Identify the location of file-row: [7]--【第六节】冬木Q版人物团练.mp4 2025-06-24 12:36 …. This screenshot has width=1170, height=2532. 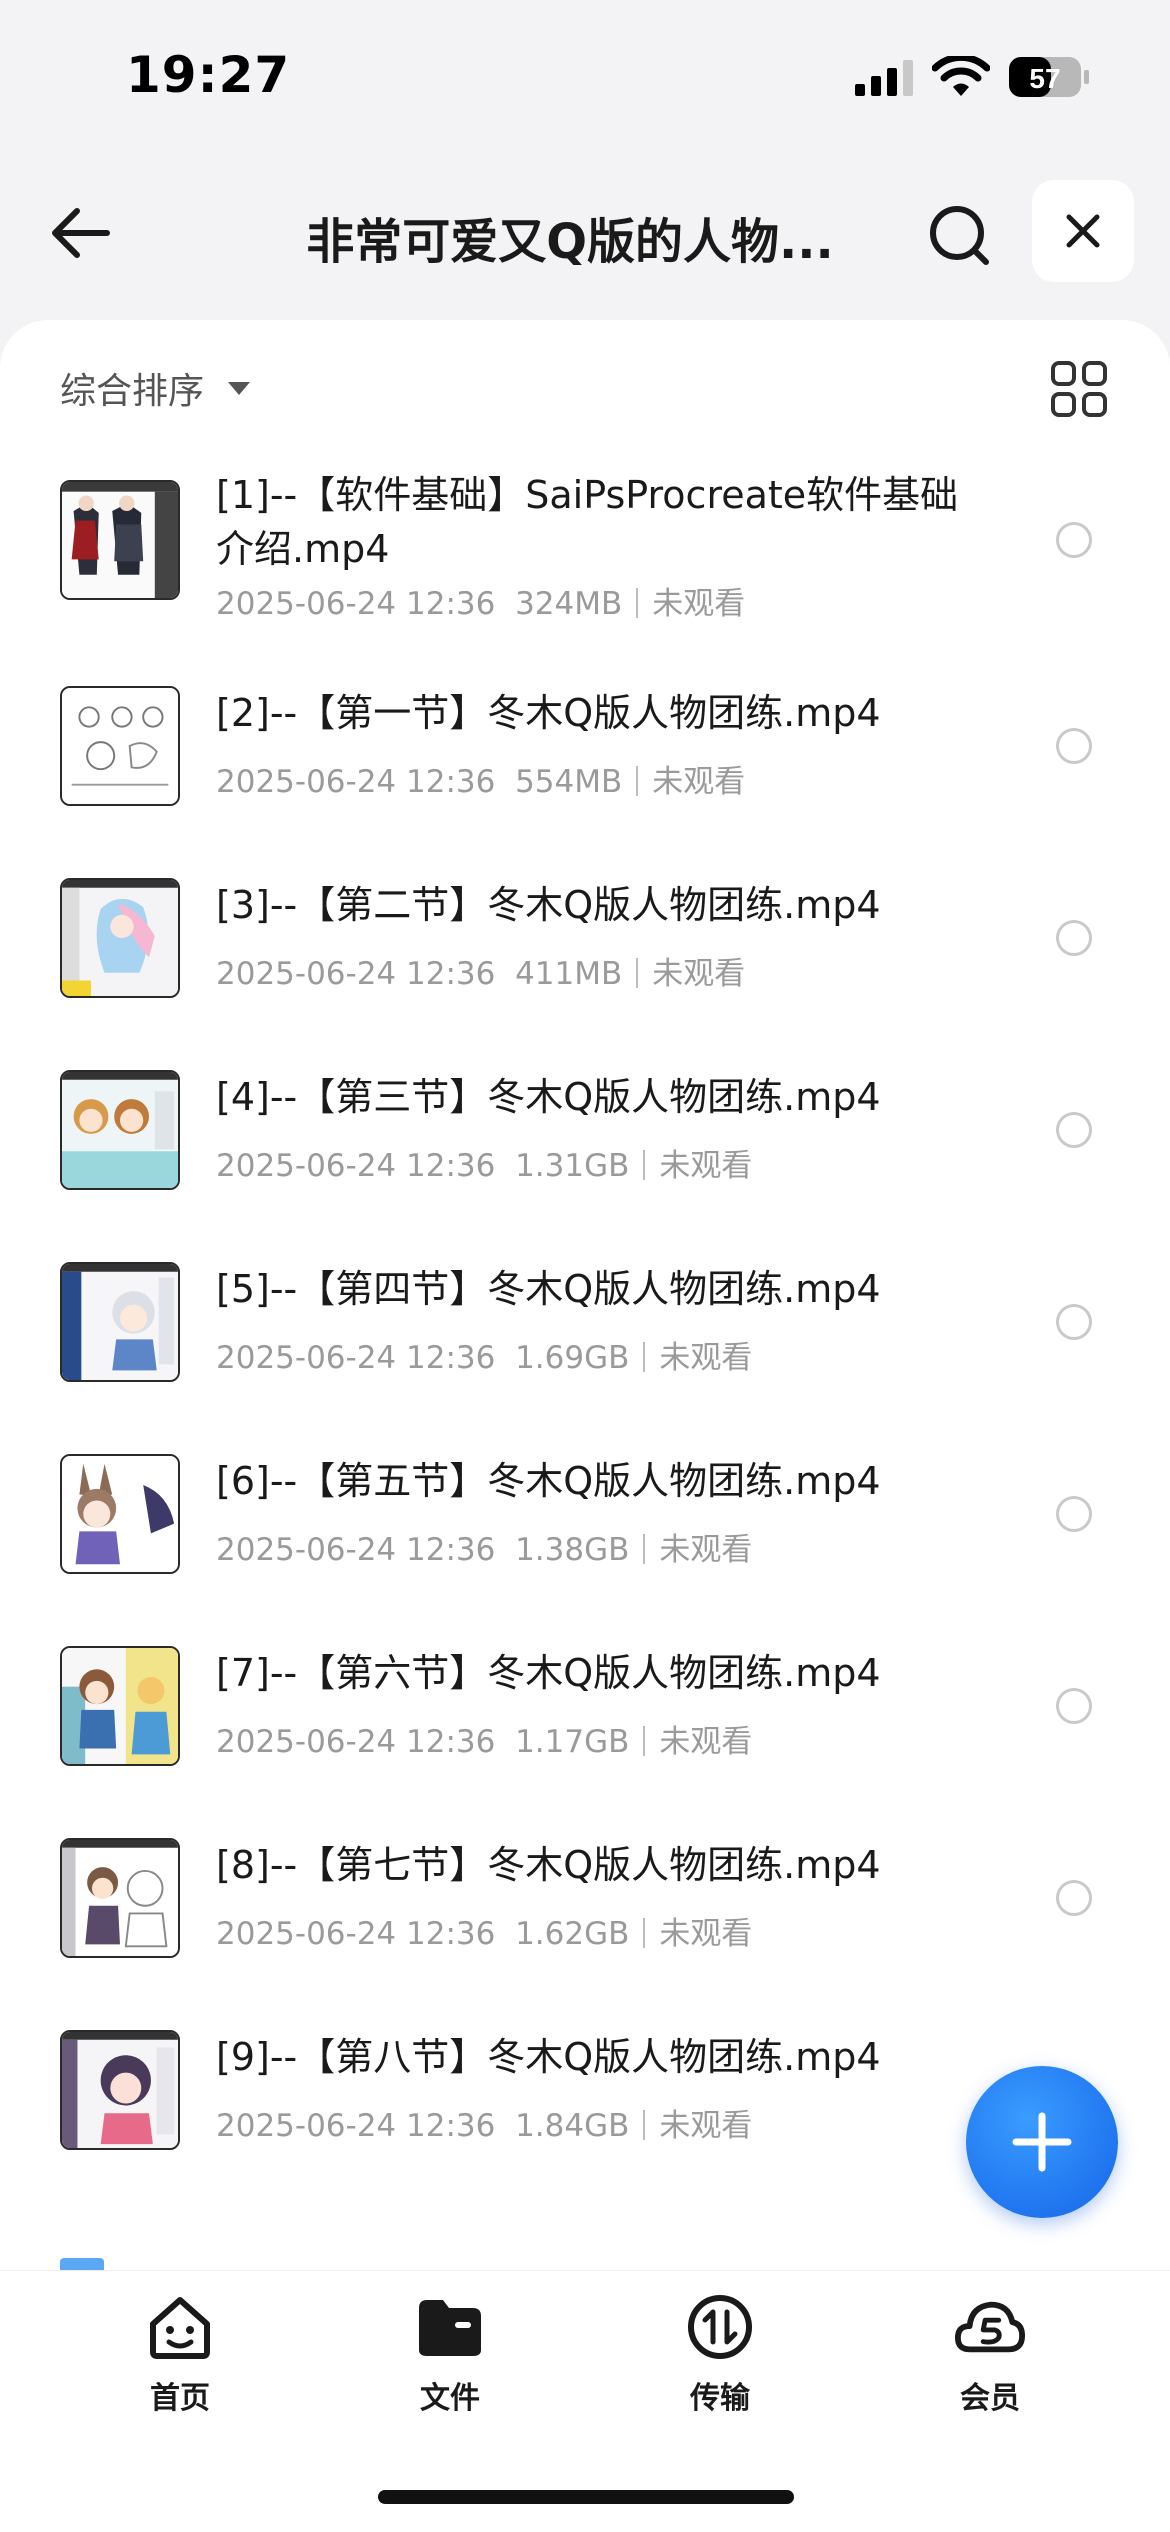
(585, 1742).